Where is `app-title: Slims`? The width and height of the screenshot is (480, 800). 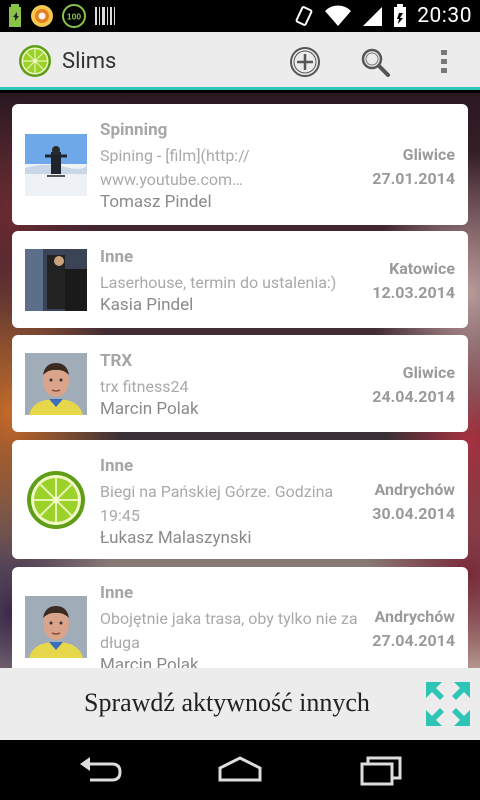 app-title: Slims is located at coordinates (89, 61).